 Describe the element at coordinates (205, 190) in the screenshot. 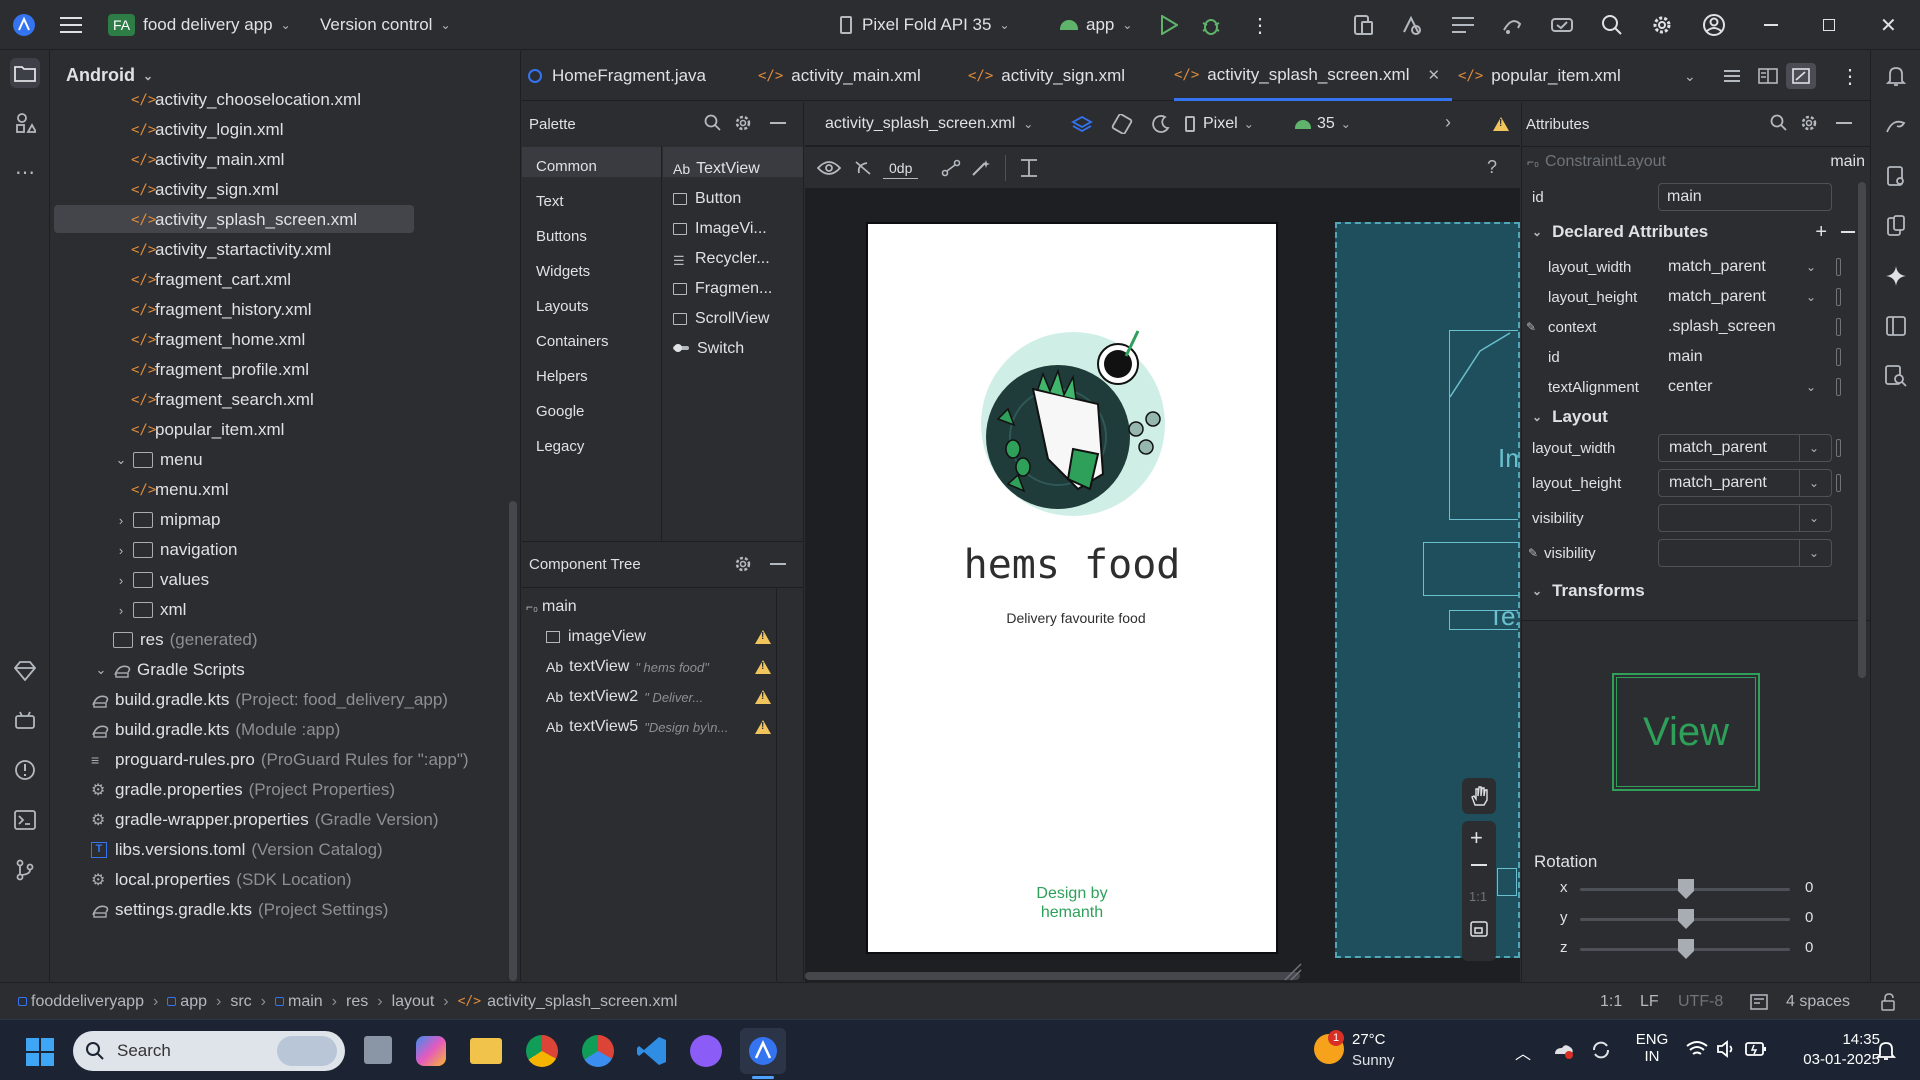

I see `tree-row: </> activity_sign.xml` at that location.